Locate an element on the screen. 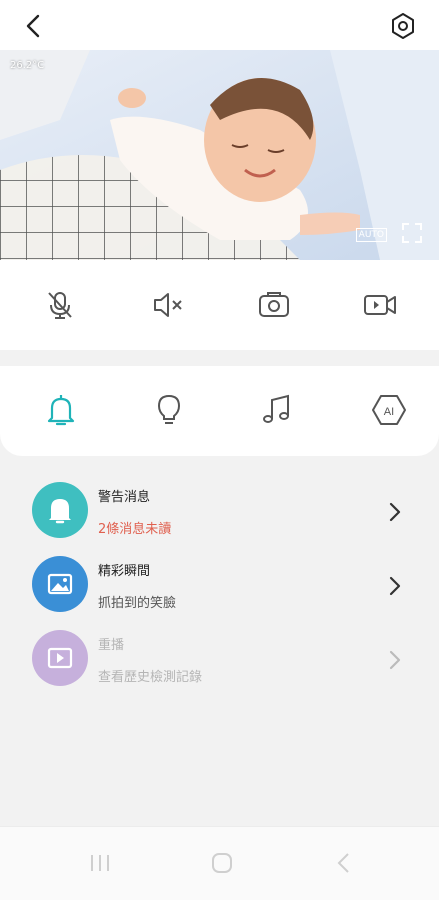  list-item-subtitle: 查看歷史檢測記錄 is located at coordinates (150, 677).